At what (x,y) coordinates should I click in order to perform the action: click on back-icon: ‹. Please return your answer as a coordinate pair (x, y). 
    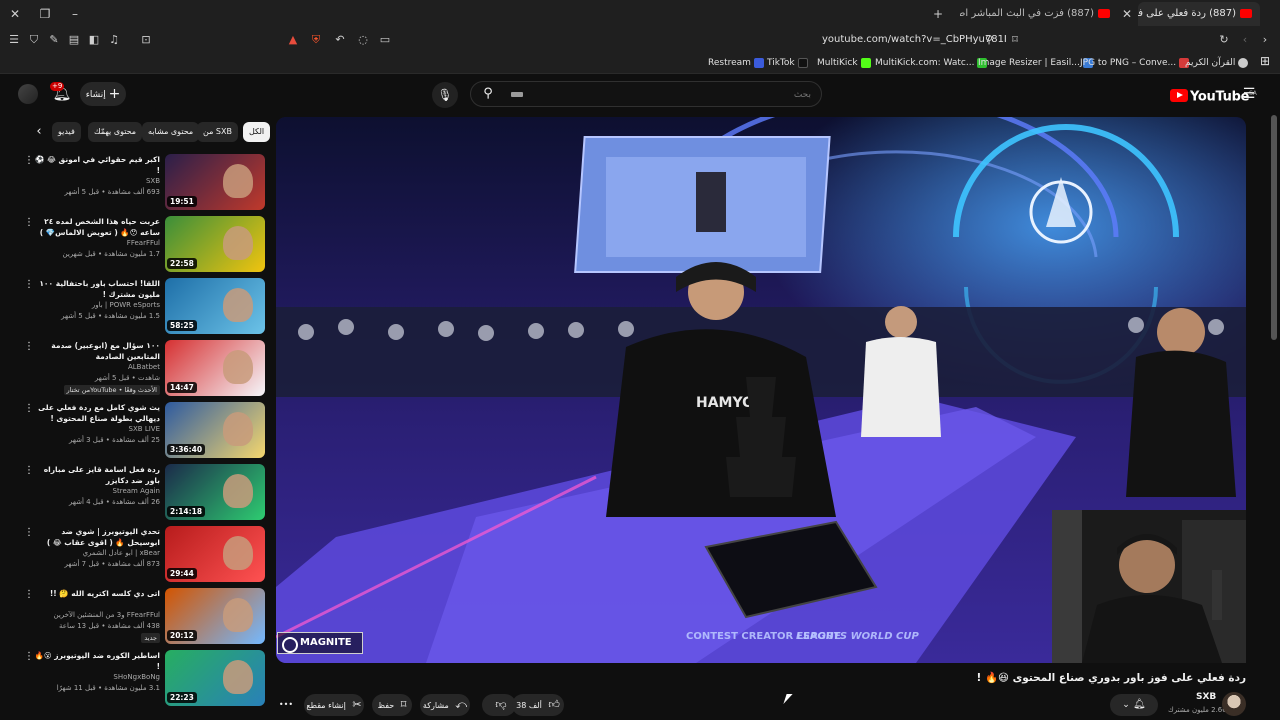
    Looking at the image, I should click on (1245, 40).